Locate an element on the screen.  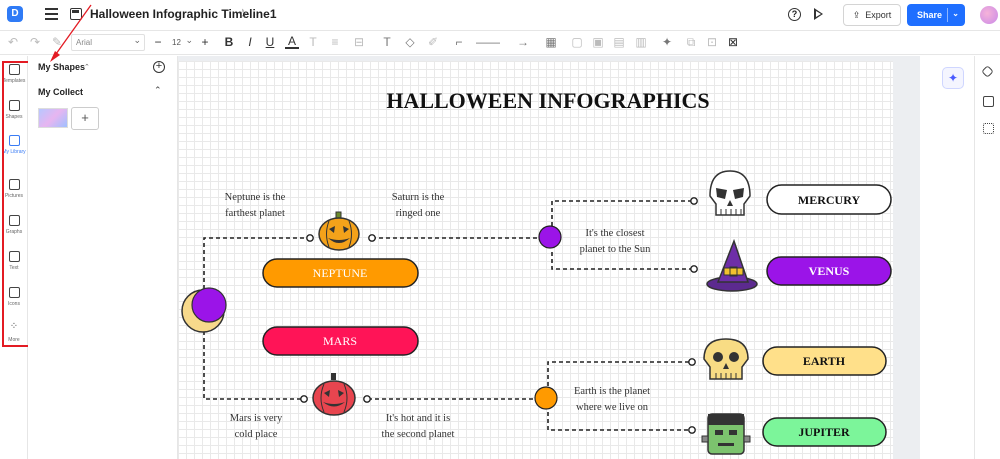
underline-icon: U is located at coordinates (270, 42).